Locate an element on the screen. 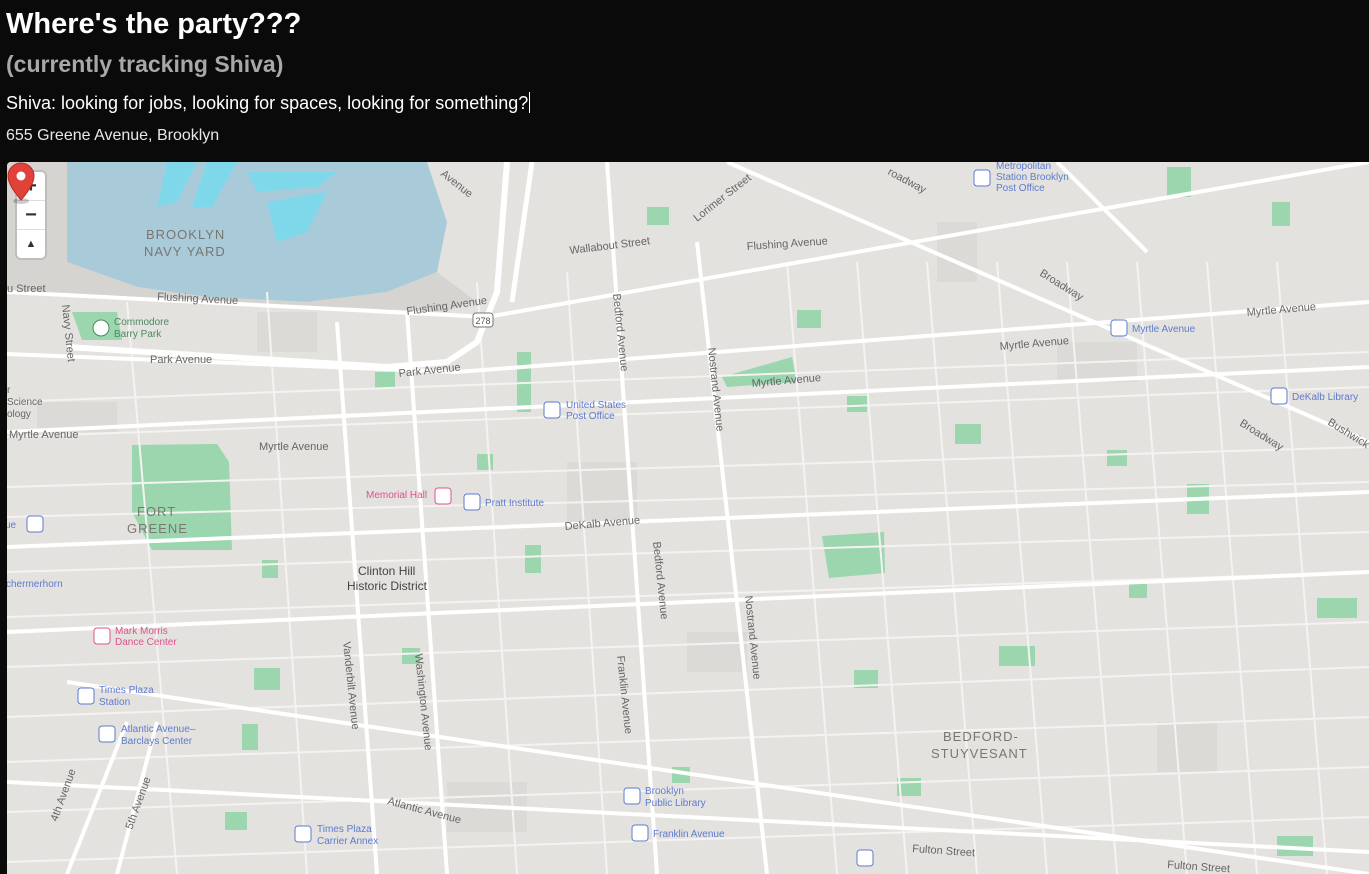 This screenshot has height=874, width=1369. street-label: Wallabout Street is located at coordinates (610, 246).